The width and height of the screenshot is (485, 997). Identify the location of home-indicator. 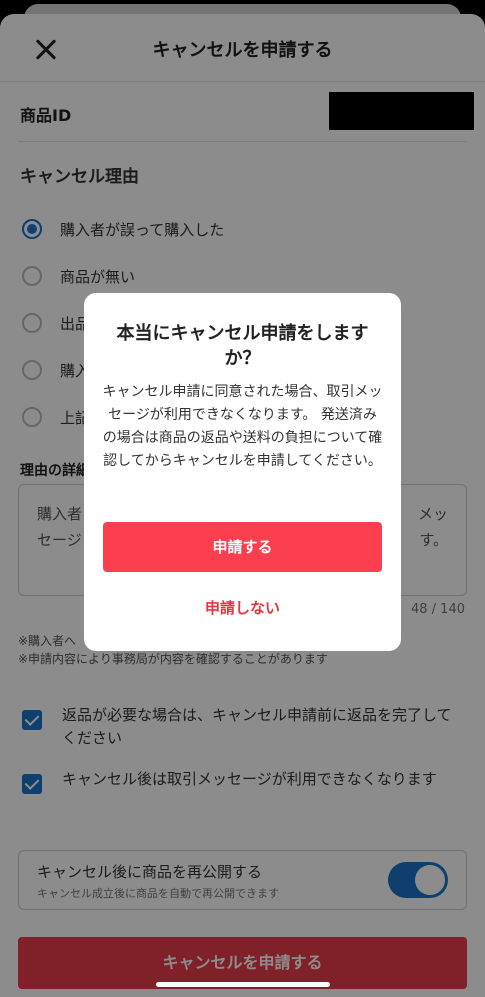
(243, 984).